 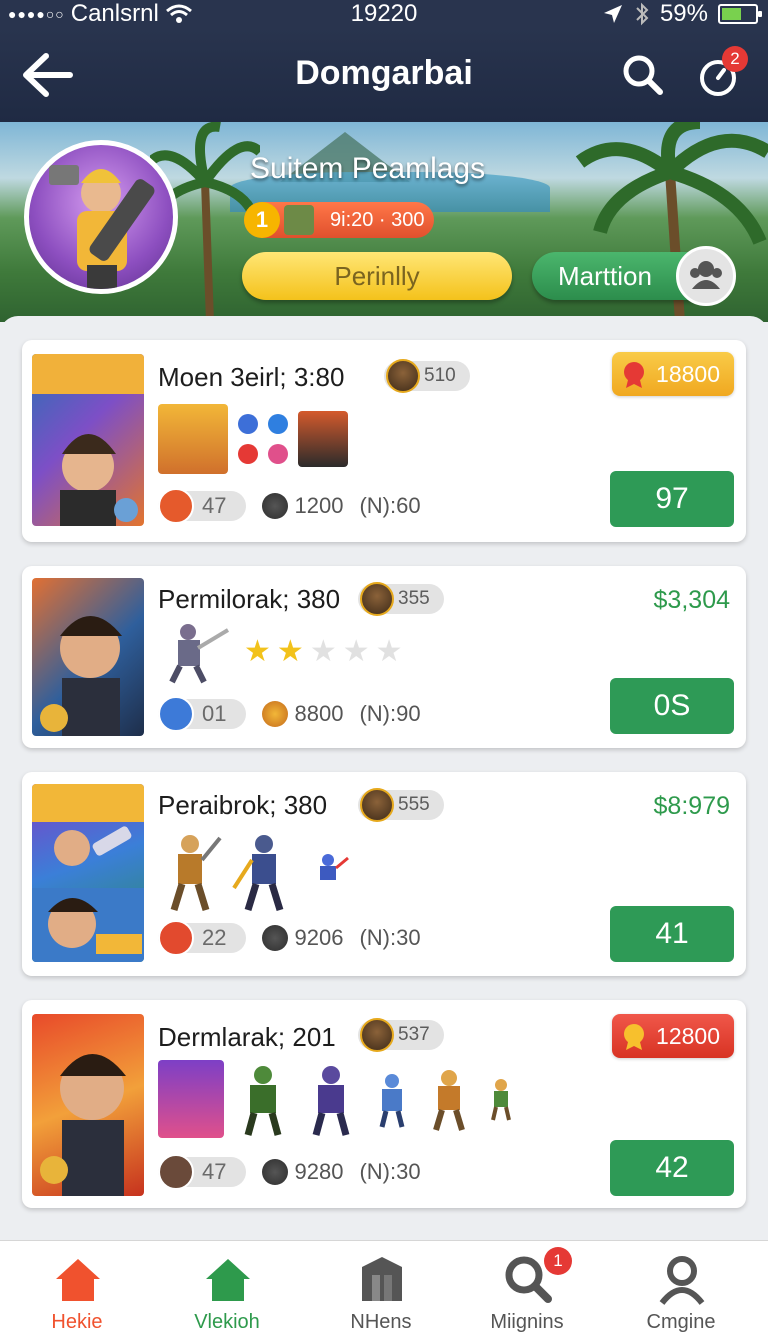 I want to click on search-icon, so click(x=643, y=75).